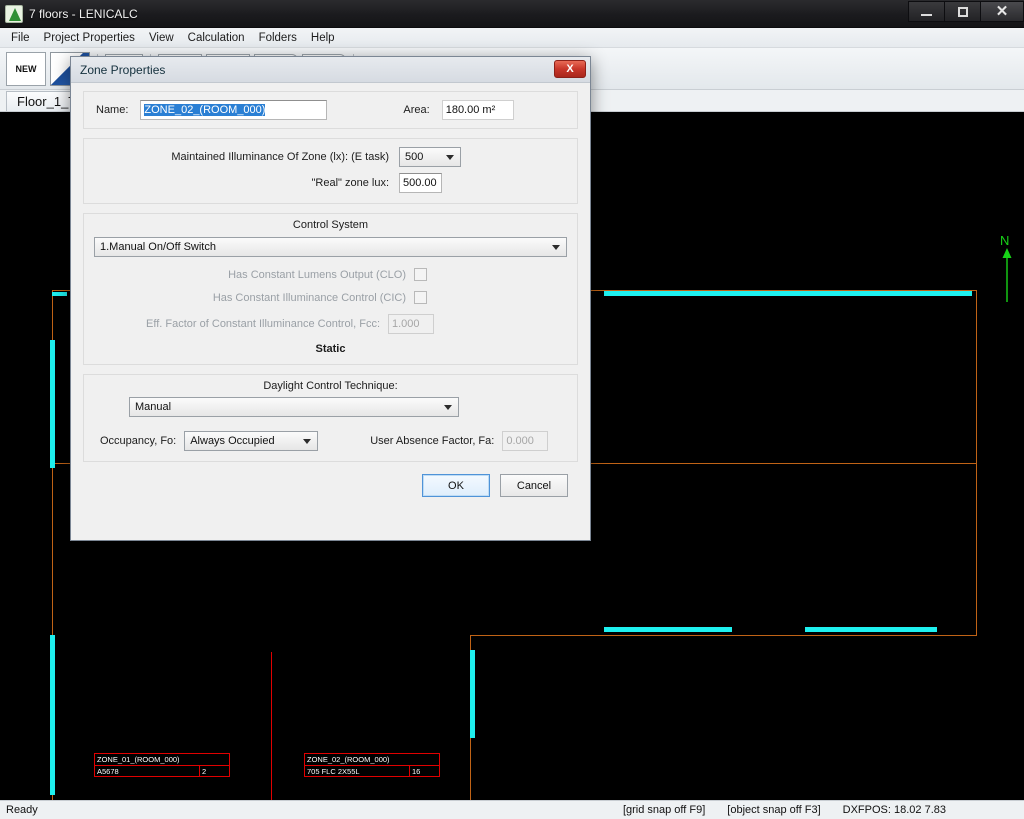 Image resolution: width=1024 pixels, height=819 pixels. What do you see at coordinates (534, 485) in the screenshot?
I see `cancel-button: Cancel` at bounding box center [534, 485].